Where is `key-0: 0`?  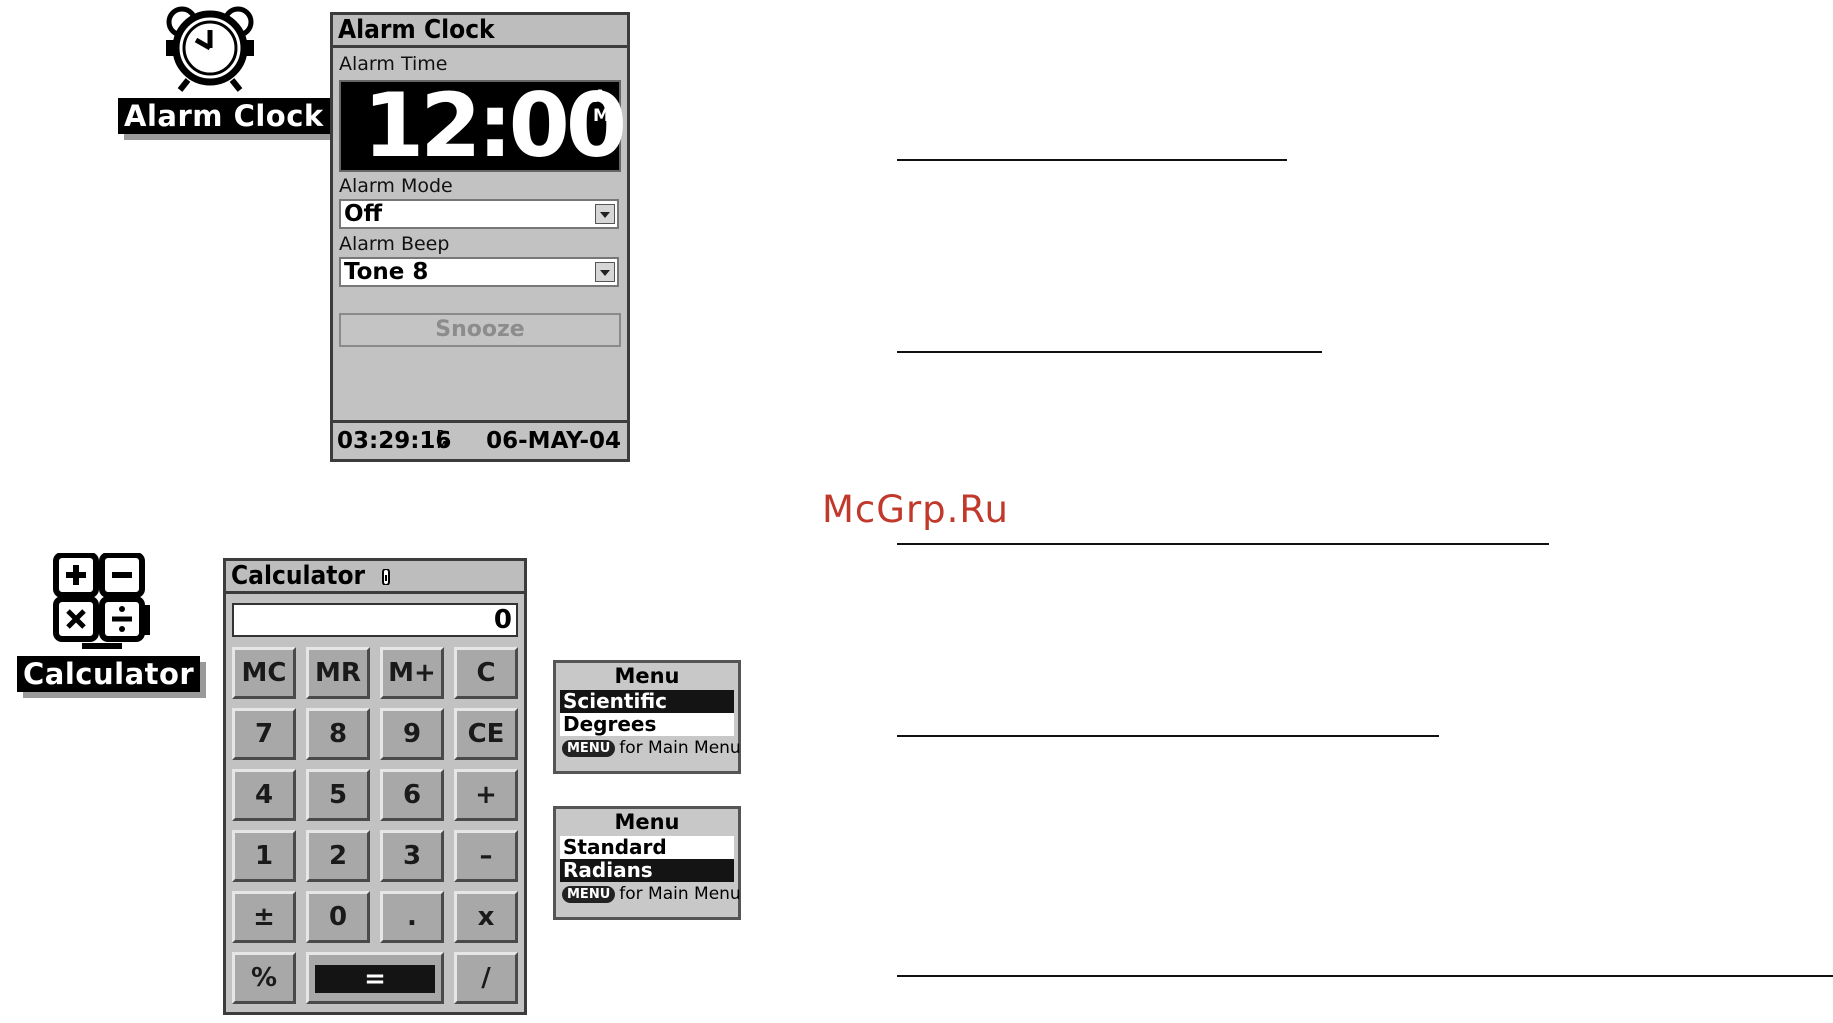 key-0: 0 is located at coordinates (338, 917).